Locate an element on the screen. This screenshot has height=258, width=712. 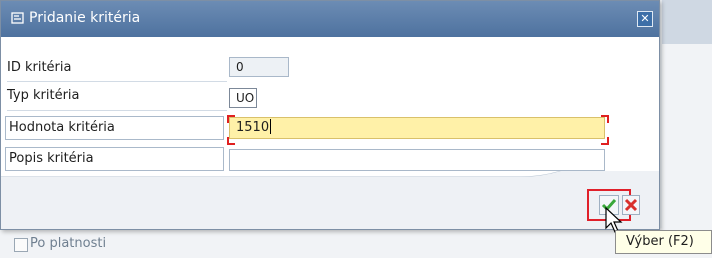
id-criterion-label: ID kritéria is located at coordinates (39, 67).